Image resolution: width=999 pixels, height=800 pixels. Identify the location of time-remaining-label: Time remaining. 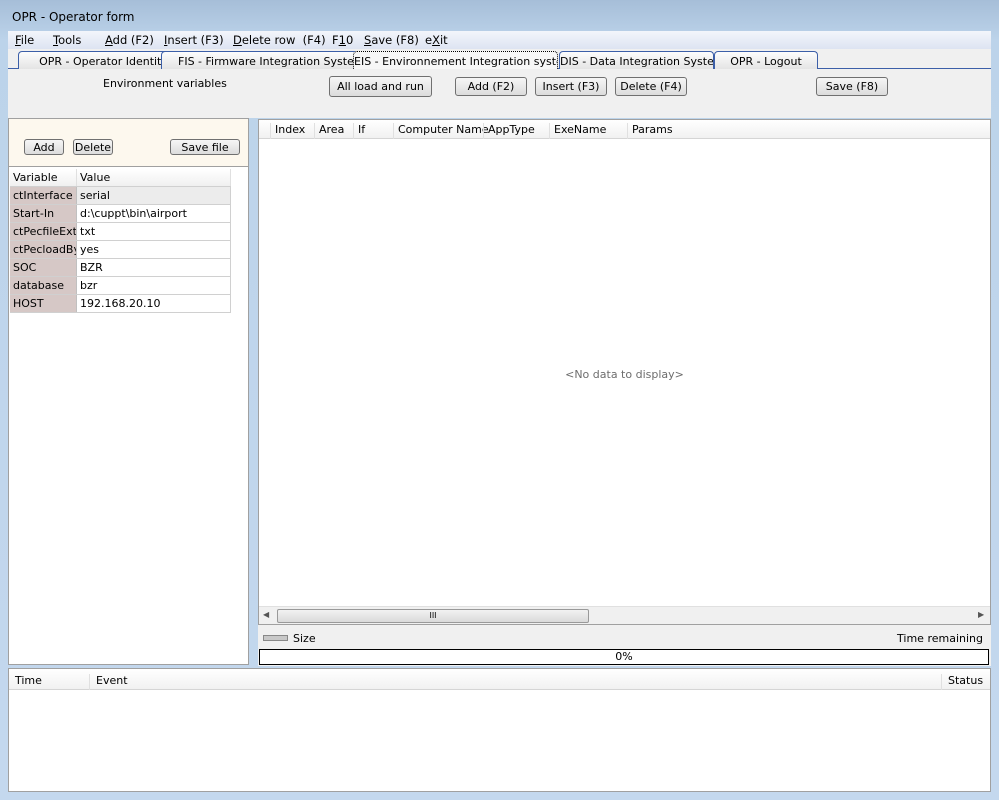
(940, 638).